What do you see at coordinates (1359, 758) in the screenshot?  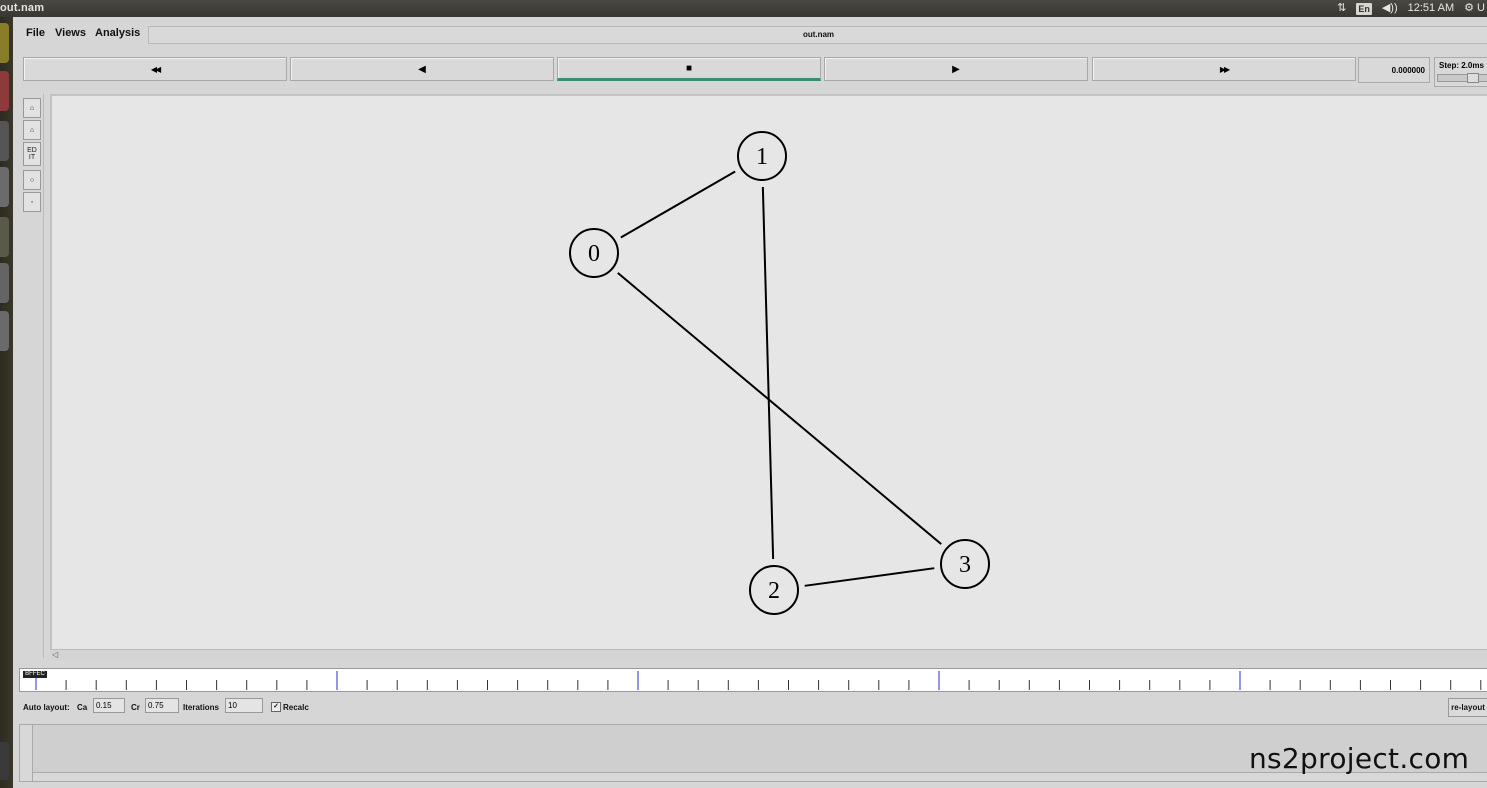 I see `watermark-text: ns2project.com` at bounding box center [1359, 758].